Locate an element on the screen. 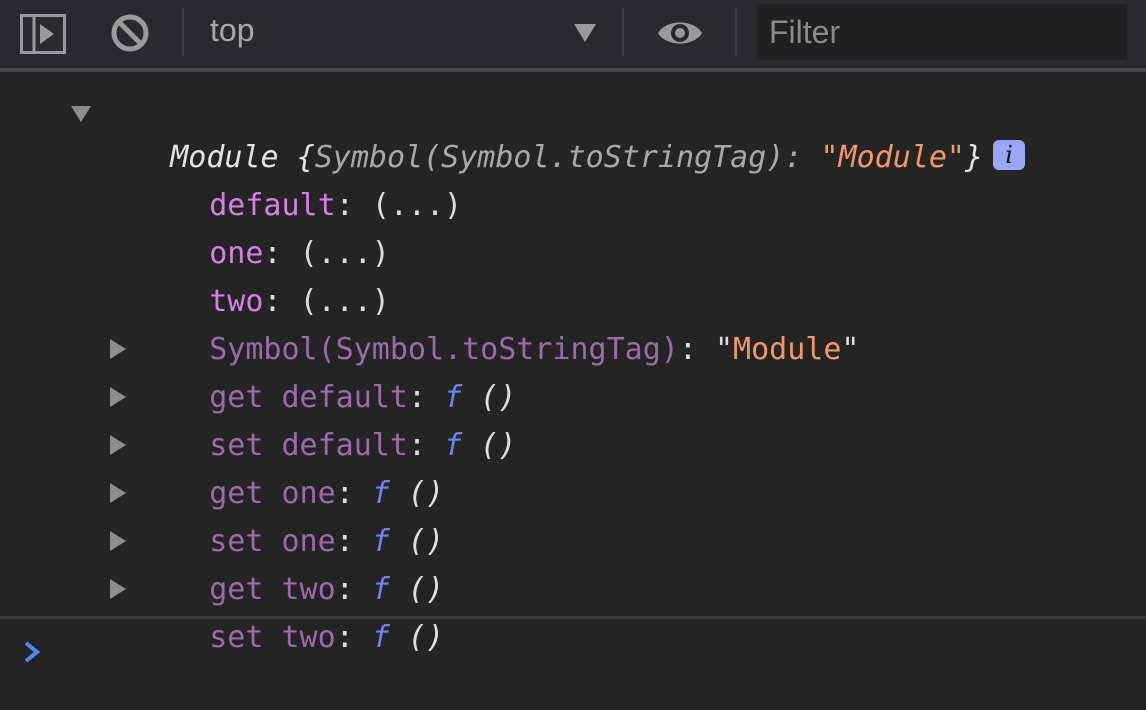 The height and width of the screenshot is (710, 1146). preview-colon: : is located at coordinates (802, 157).